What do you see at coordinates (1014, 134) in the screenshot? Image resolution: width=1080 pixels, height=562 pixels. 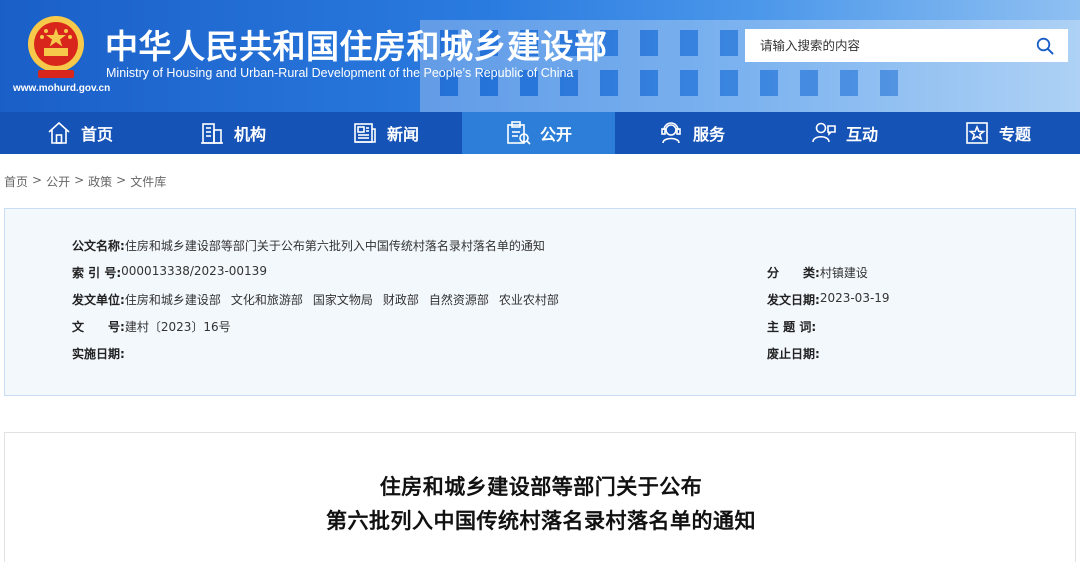 I see `nav-label-topics: 专题` at bounding box center [1014, 134].